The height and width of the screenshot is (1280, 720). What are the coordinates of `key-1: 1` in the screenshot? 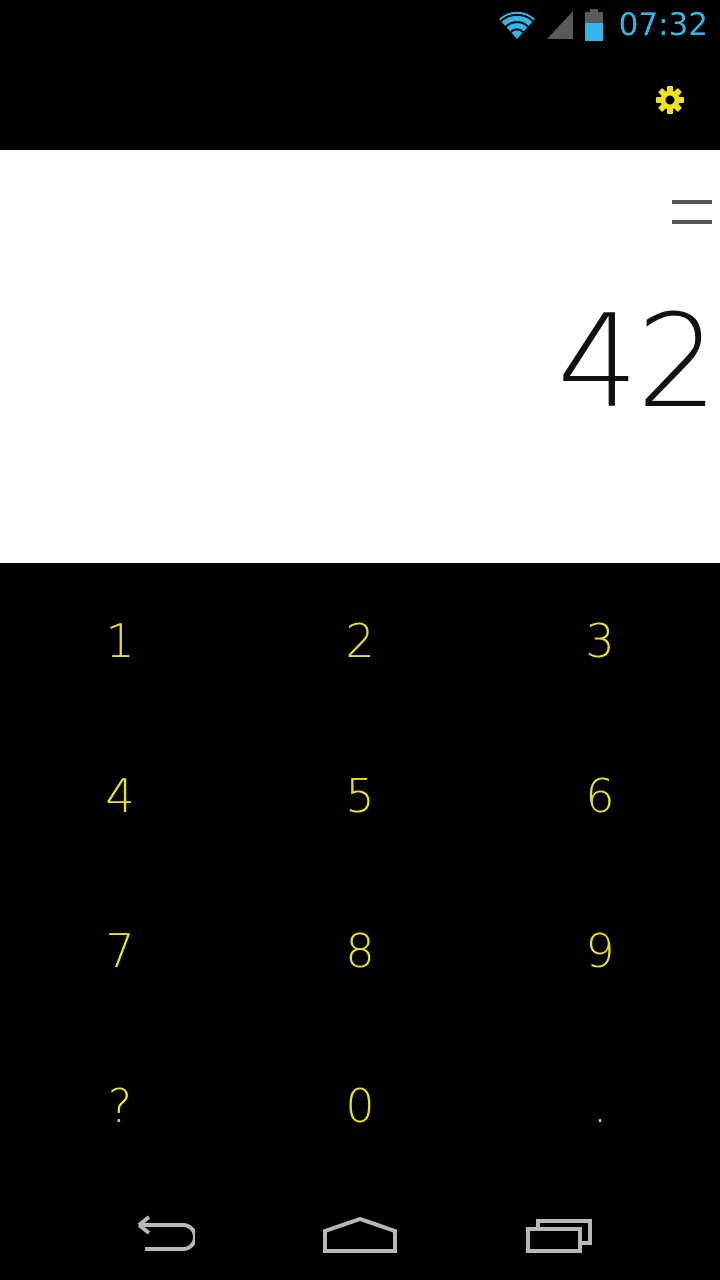 It's located at (120, 640).